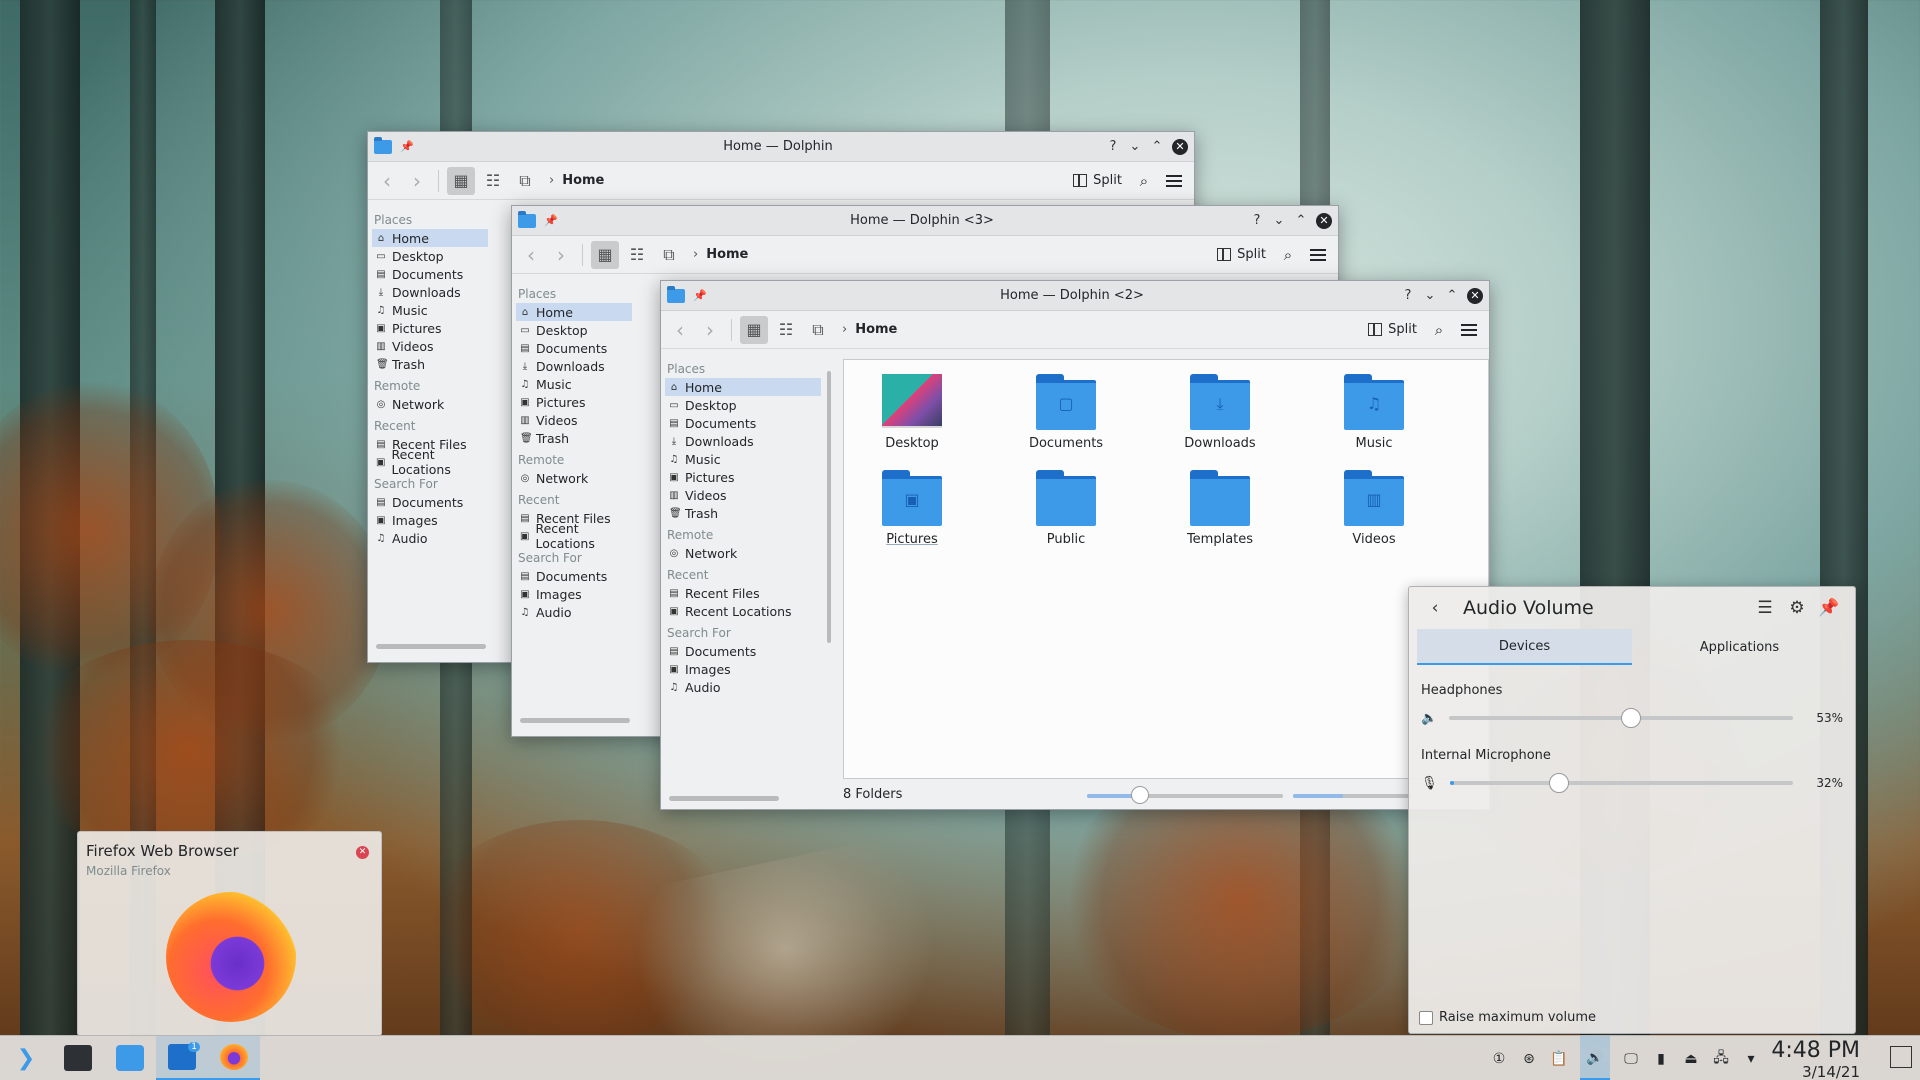  I want to click on updates-icon: ①, so click(1499, 1059).